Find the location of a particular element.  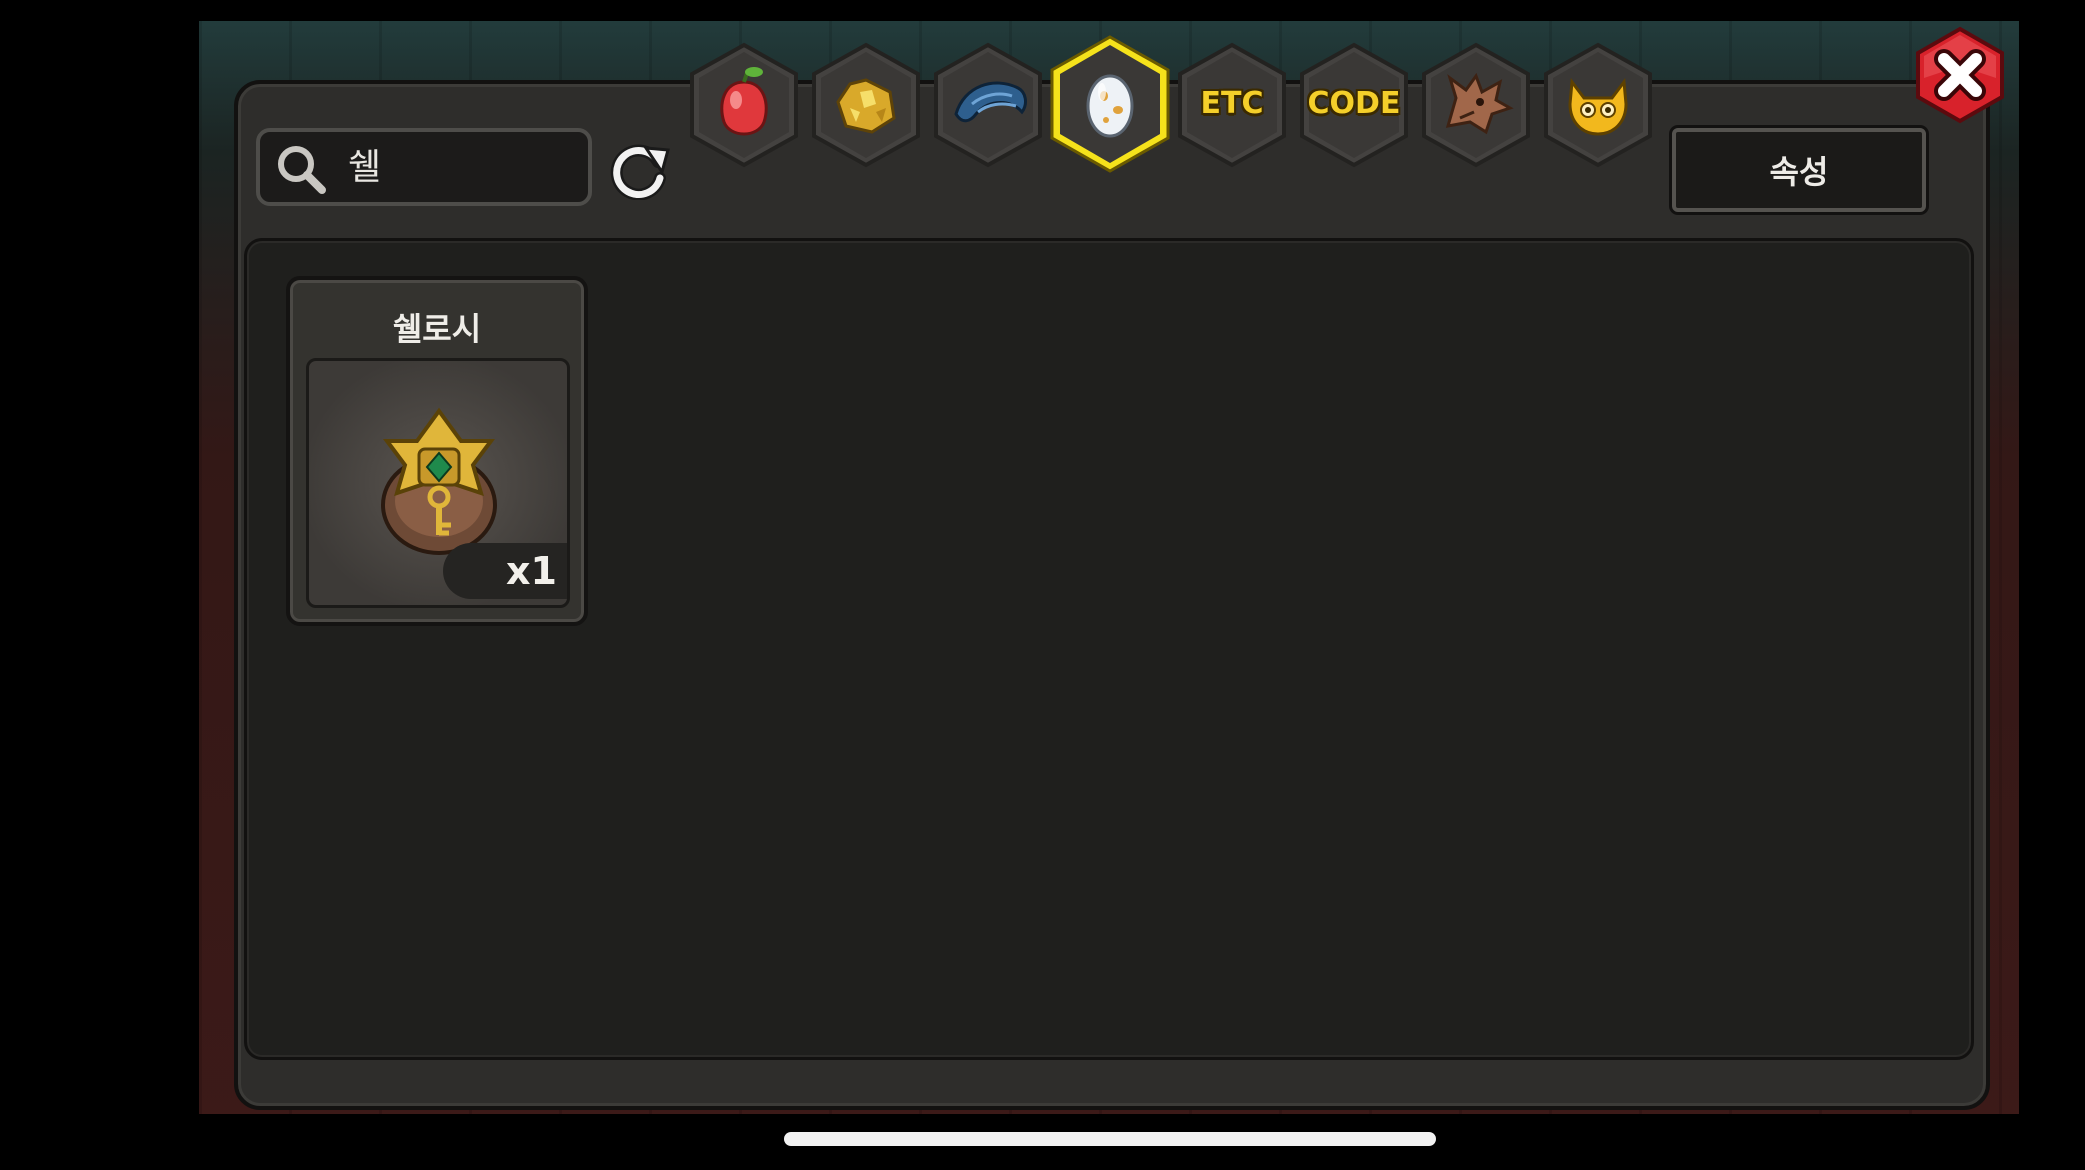

search-input: 쉘 is located at coordinates (424, 167).